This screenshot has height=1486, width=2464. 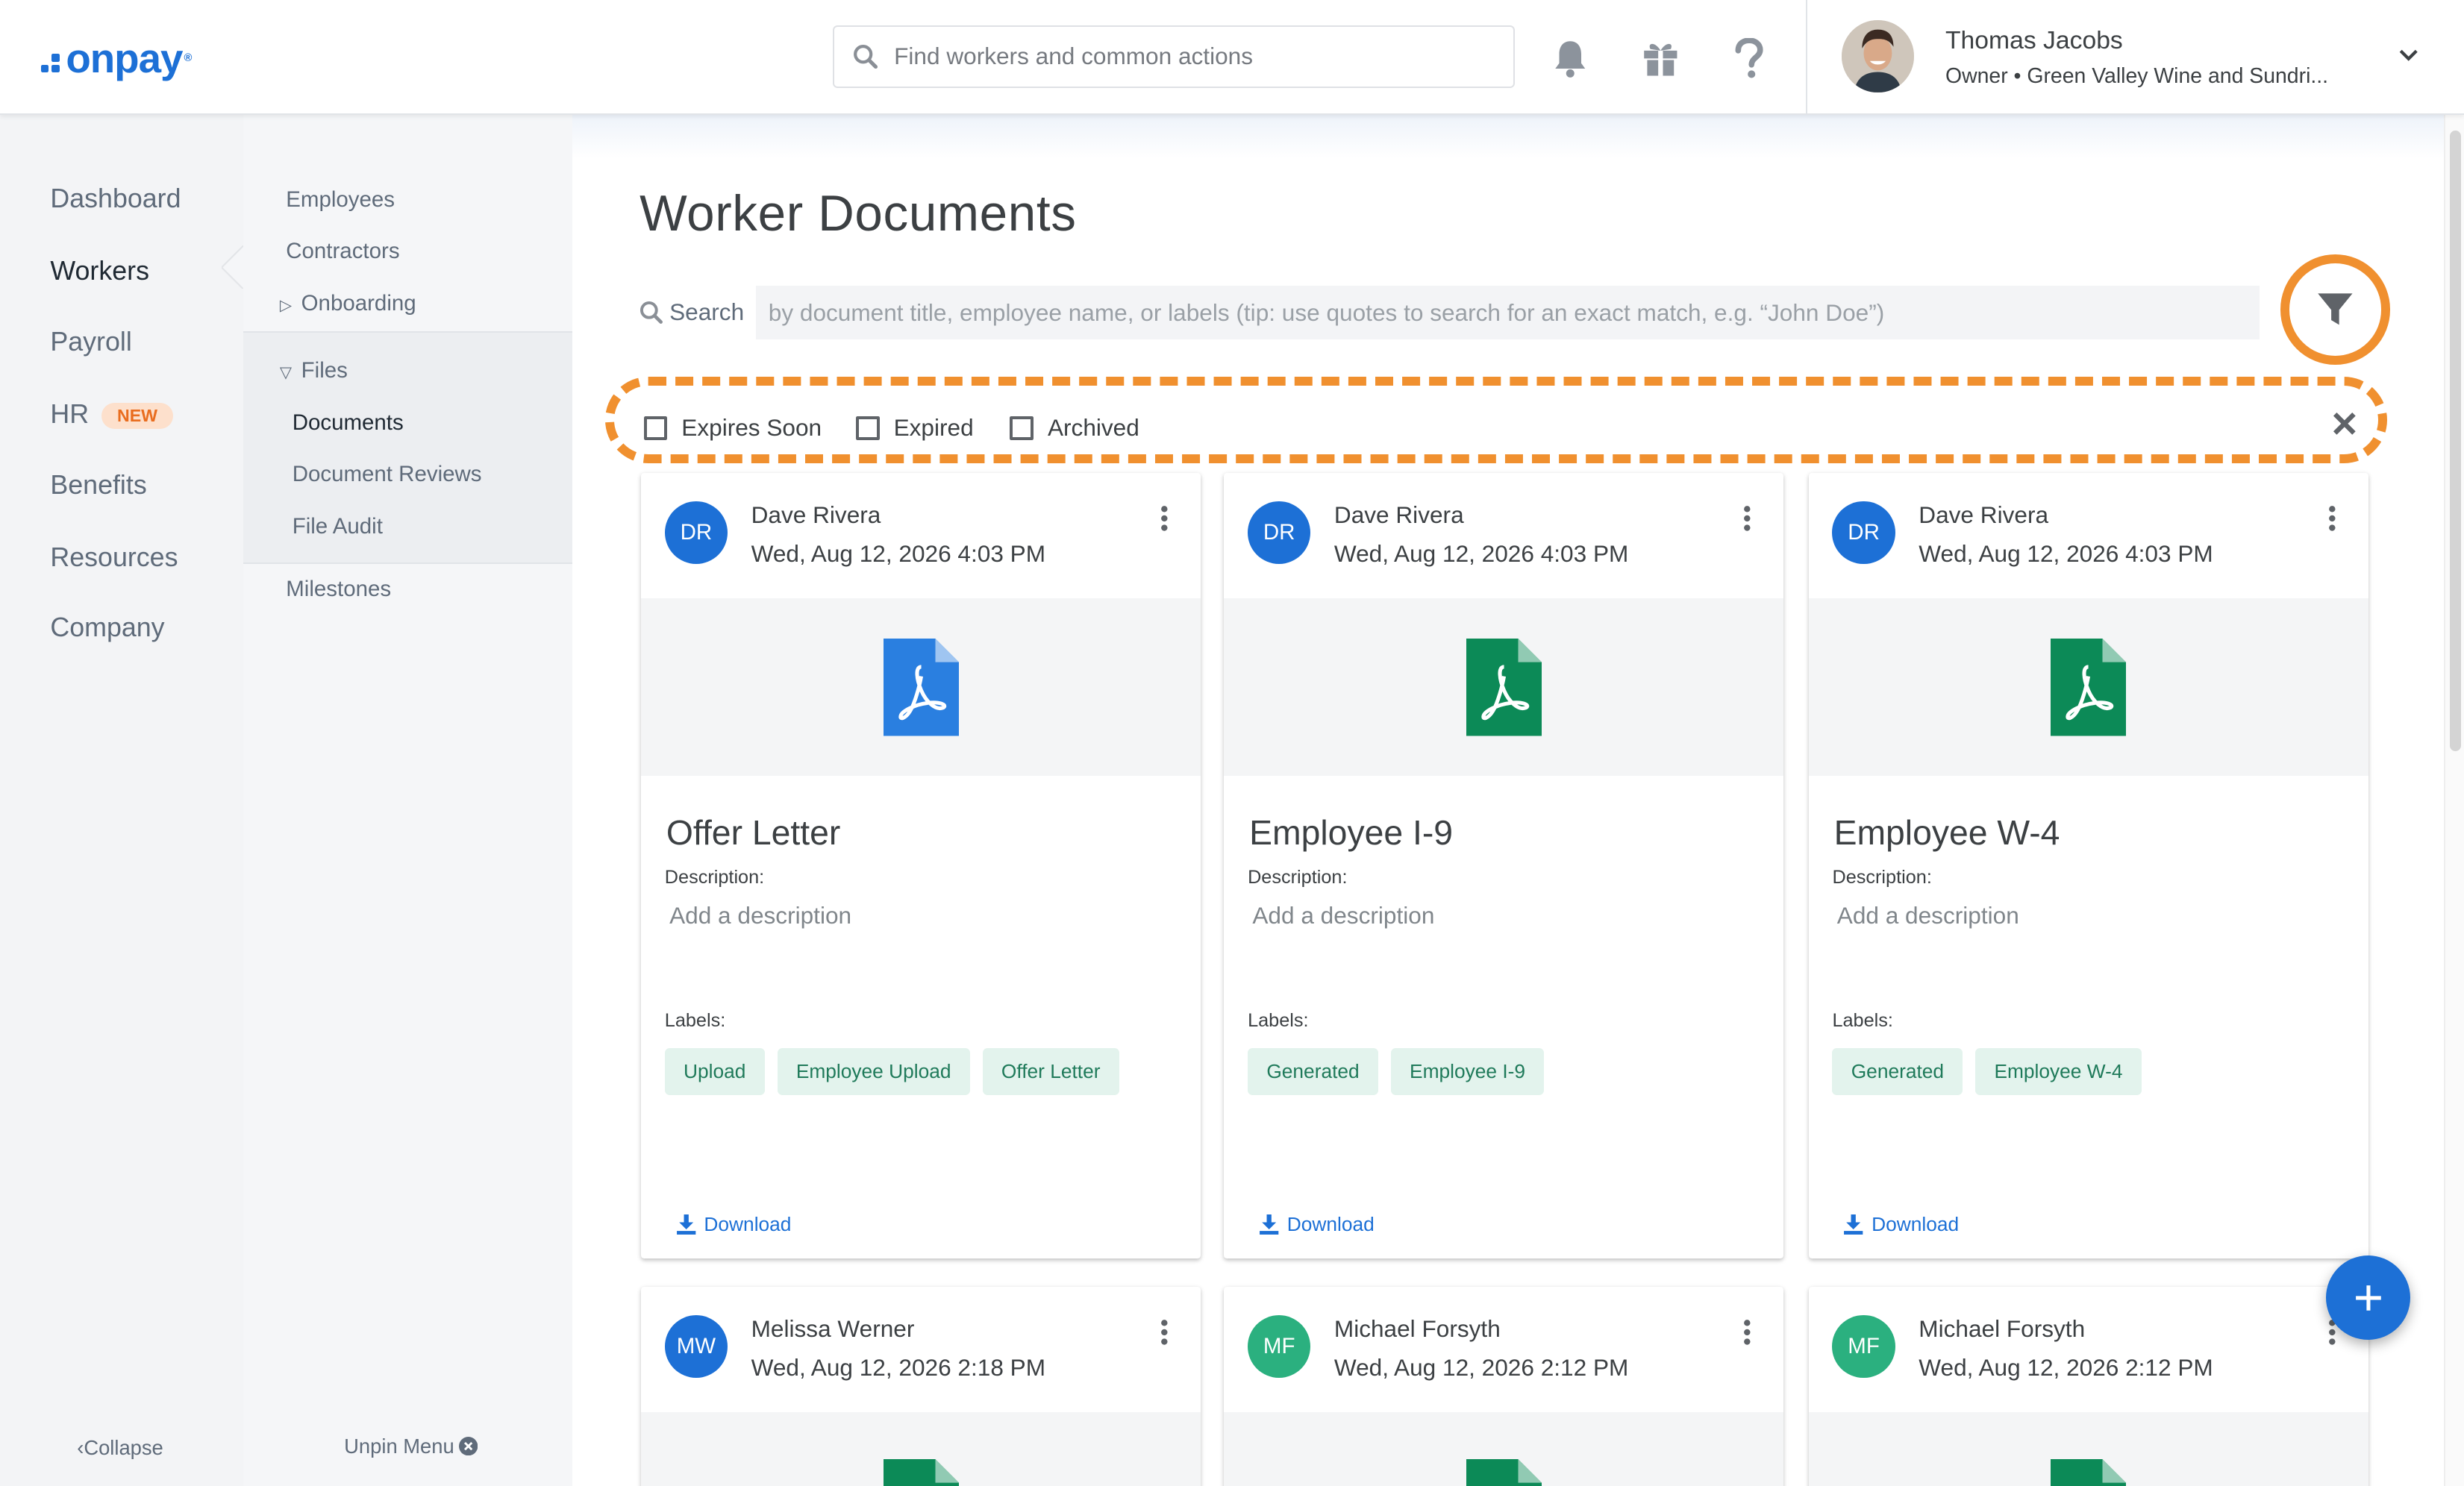 I want to click on user-avatar, so click(x=1878, y=56).